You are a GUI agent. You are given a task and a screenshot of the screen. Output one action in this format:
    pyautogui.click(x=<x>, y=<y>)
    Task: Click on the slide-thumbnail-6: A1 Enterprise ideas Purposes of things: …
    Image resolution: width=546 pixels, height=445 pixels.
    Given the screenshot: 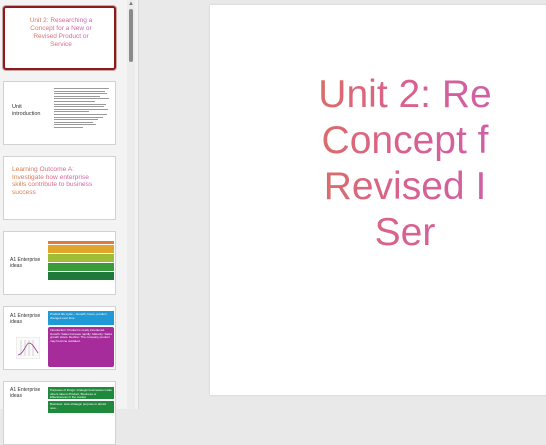 What is the action you would take?
    pyautogui.click(x=59, y=413)
    